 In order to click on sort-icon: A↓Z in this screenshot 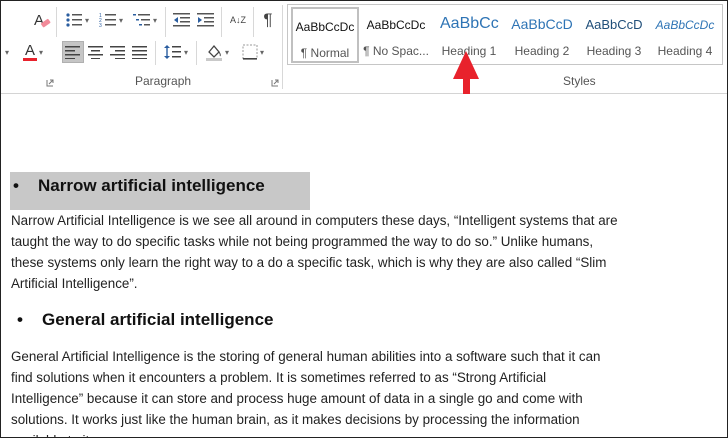, I will do `click(237, 20)`.